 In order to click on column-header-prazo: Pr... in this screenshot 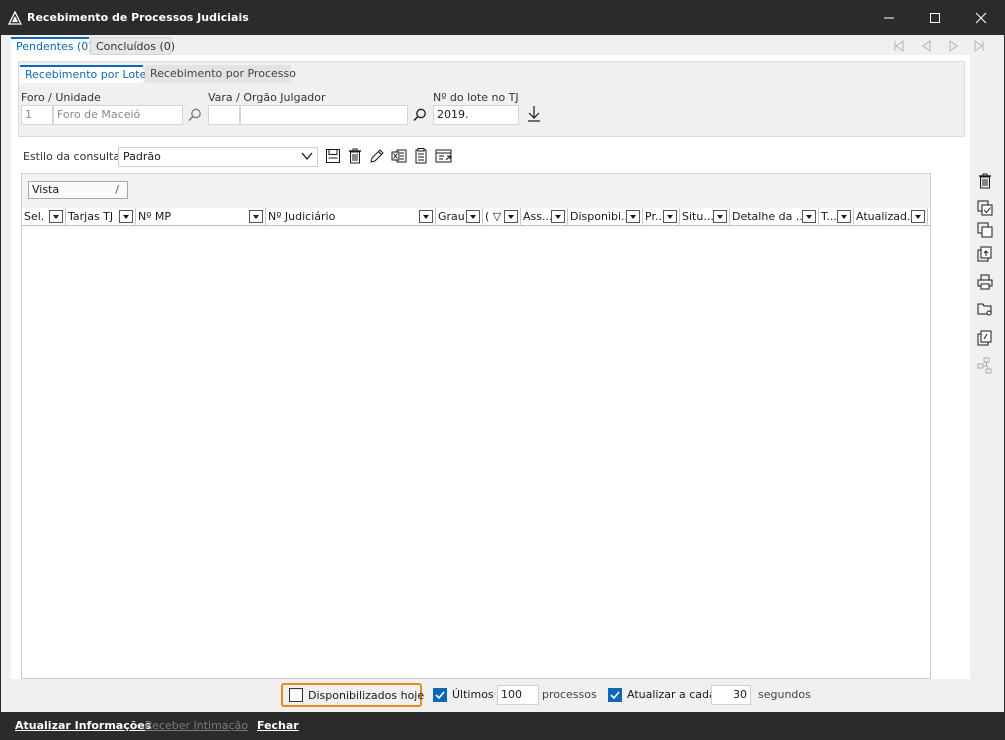, I will do `click(661, 217)`.